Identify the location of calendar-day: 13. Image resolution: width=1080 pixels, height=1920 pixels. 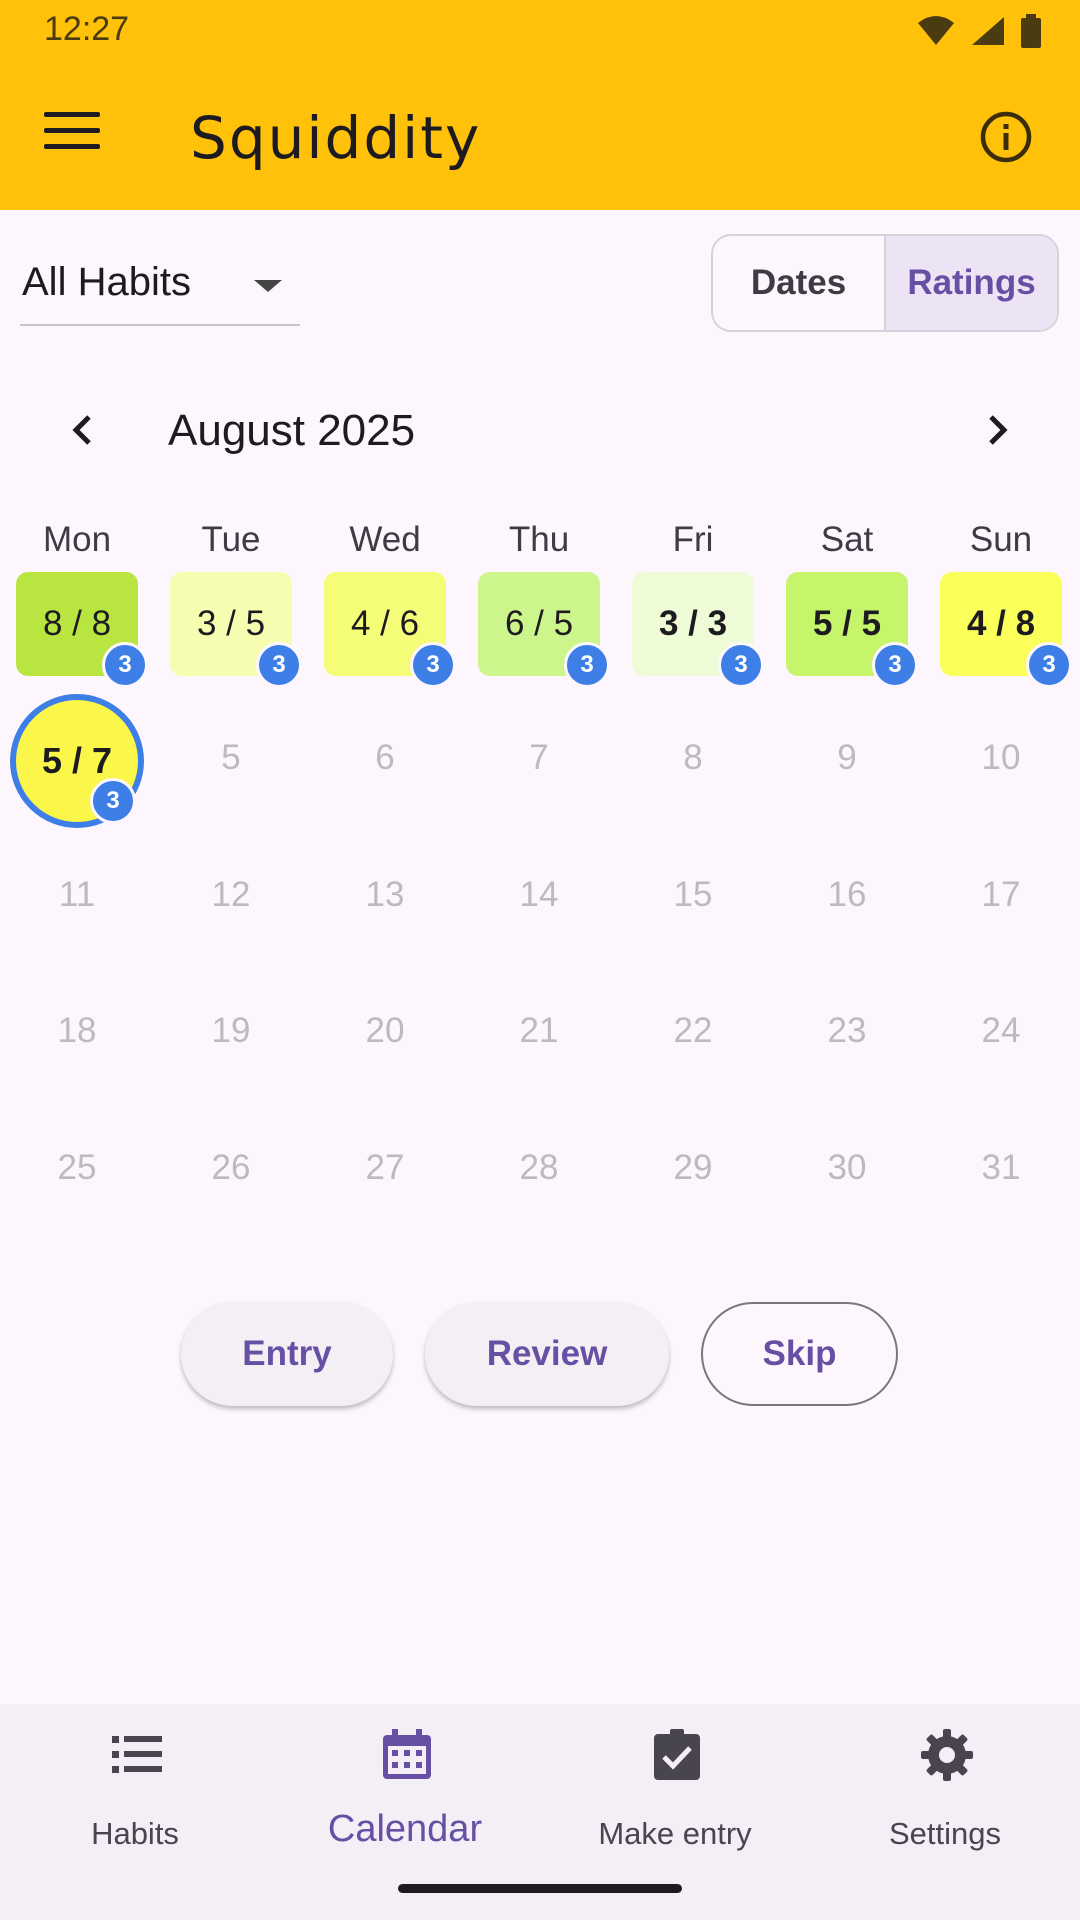
(385, 895).